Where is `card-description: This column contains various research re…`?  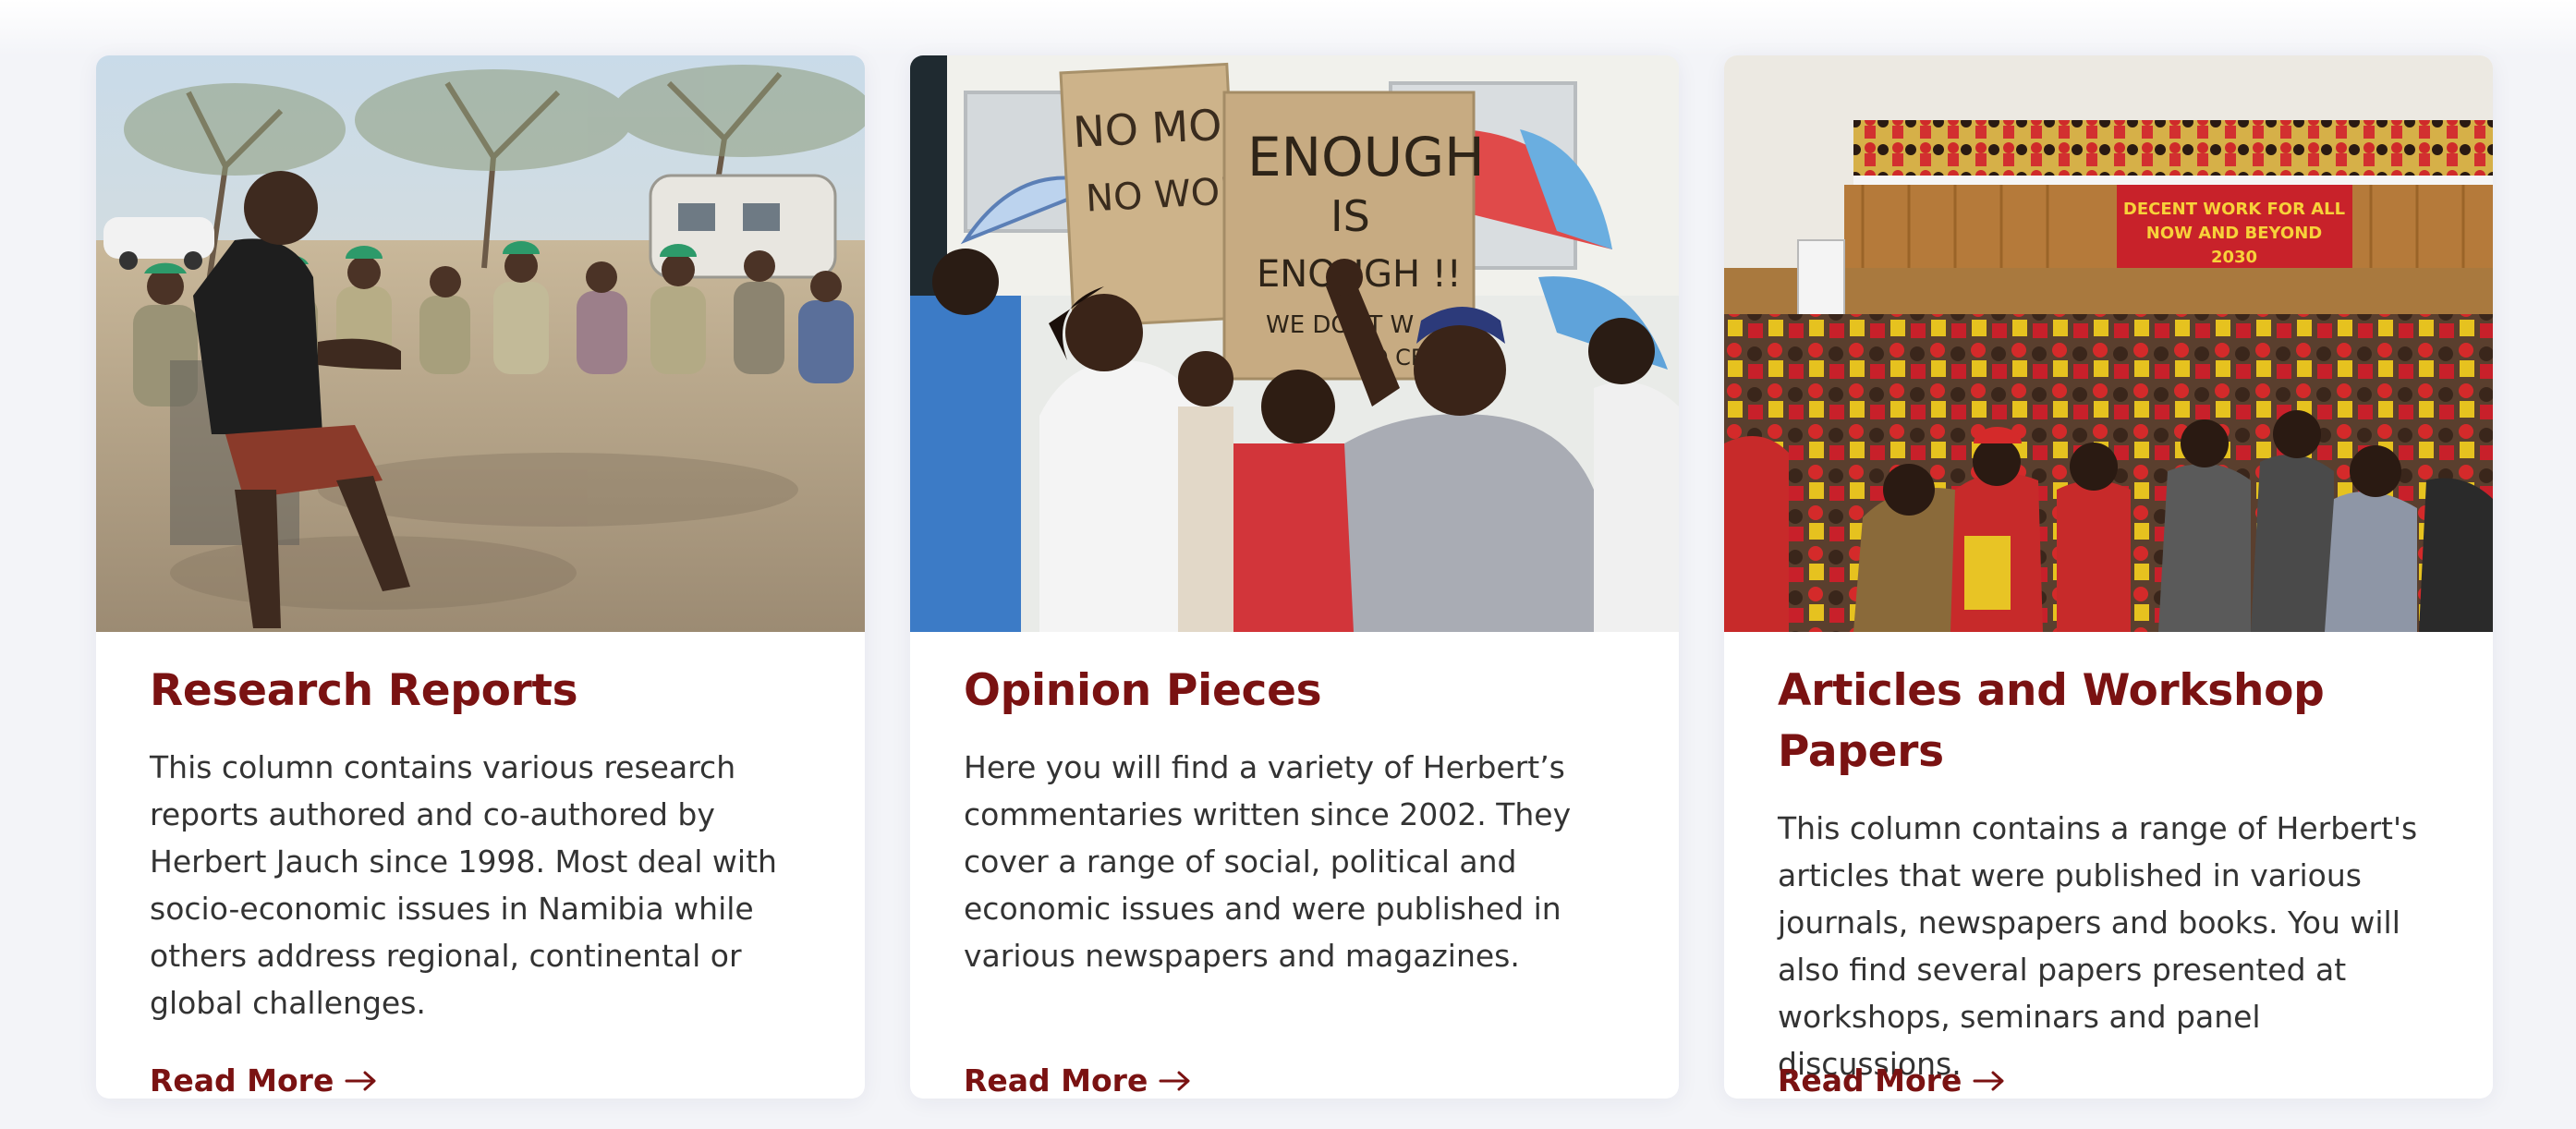 card-description: This column contains various research re… is located at coordinates (463, 885).